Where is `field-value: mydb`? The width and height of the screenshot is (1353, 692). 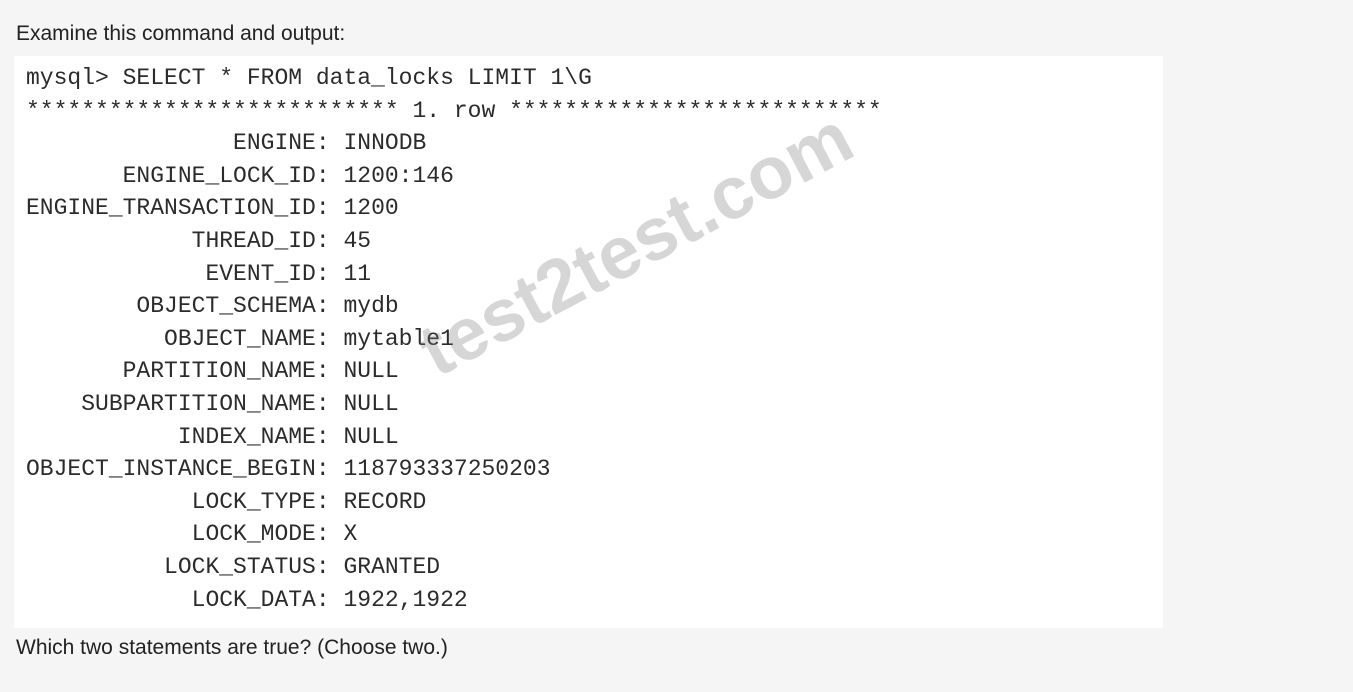 field-value: mydb is located at coordinates (371, 306).